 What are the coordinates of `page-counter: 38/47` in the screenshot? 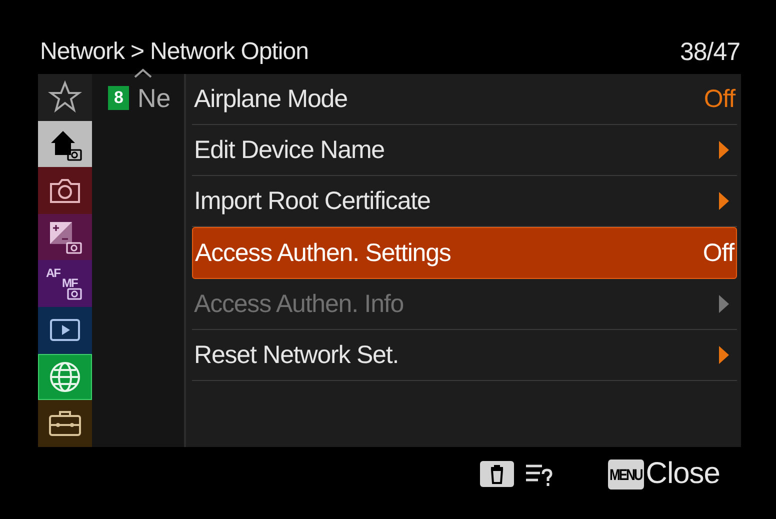 It's located at (710, 52).